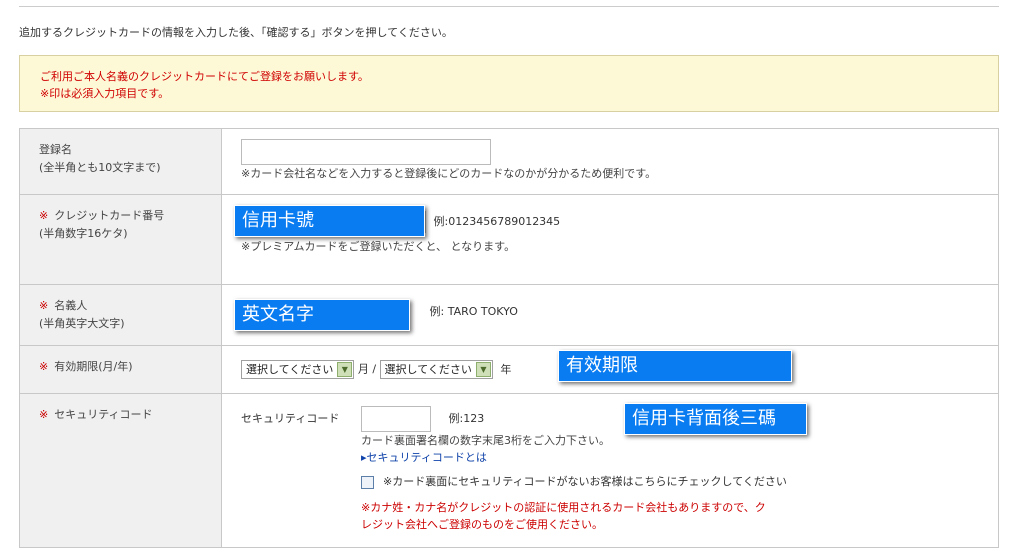 The image size is (1010, 554). What do you see at coordinates (322, 315) in the screenshot?
I see `overlay-card-holder: 英文名字` at bounding box center [322, 315].